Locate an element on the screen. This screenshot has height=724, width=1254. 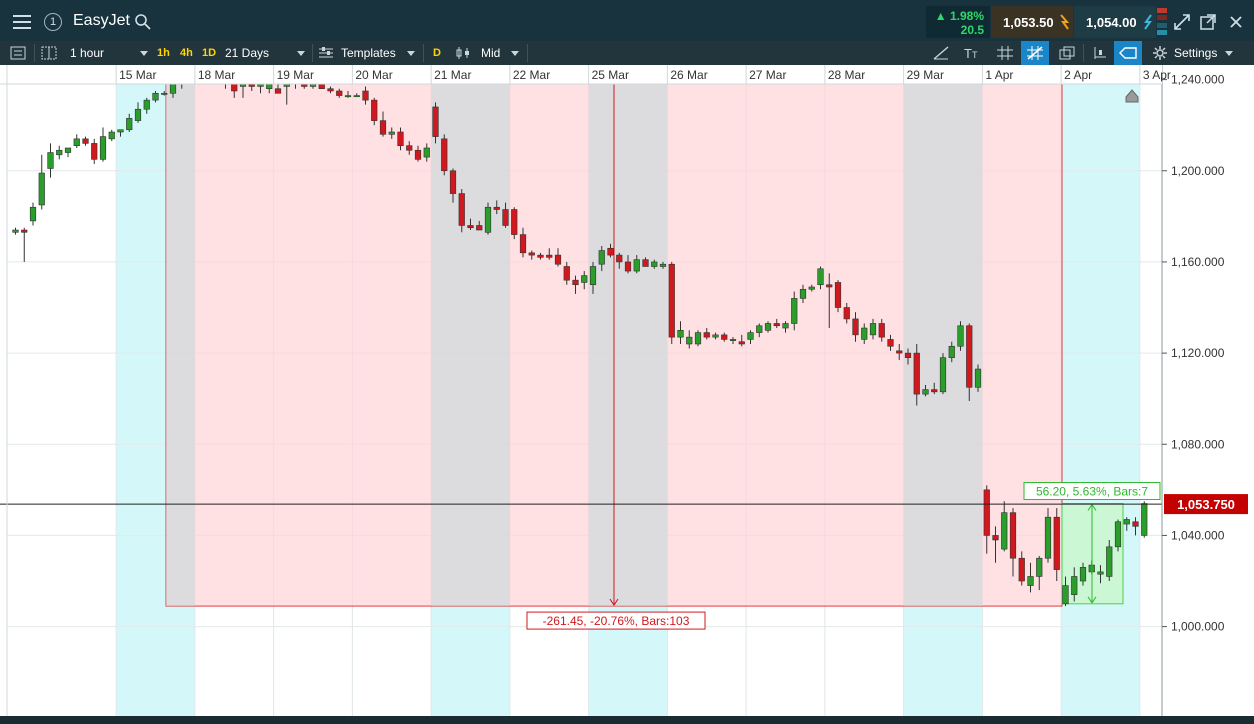
sell-price-button: 1,053.50 is located at coordinates (1032, 22).